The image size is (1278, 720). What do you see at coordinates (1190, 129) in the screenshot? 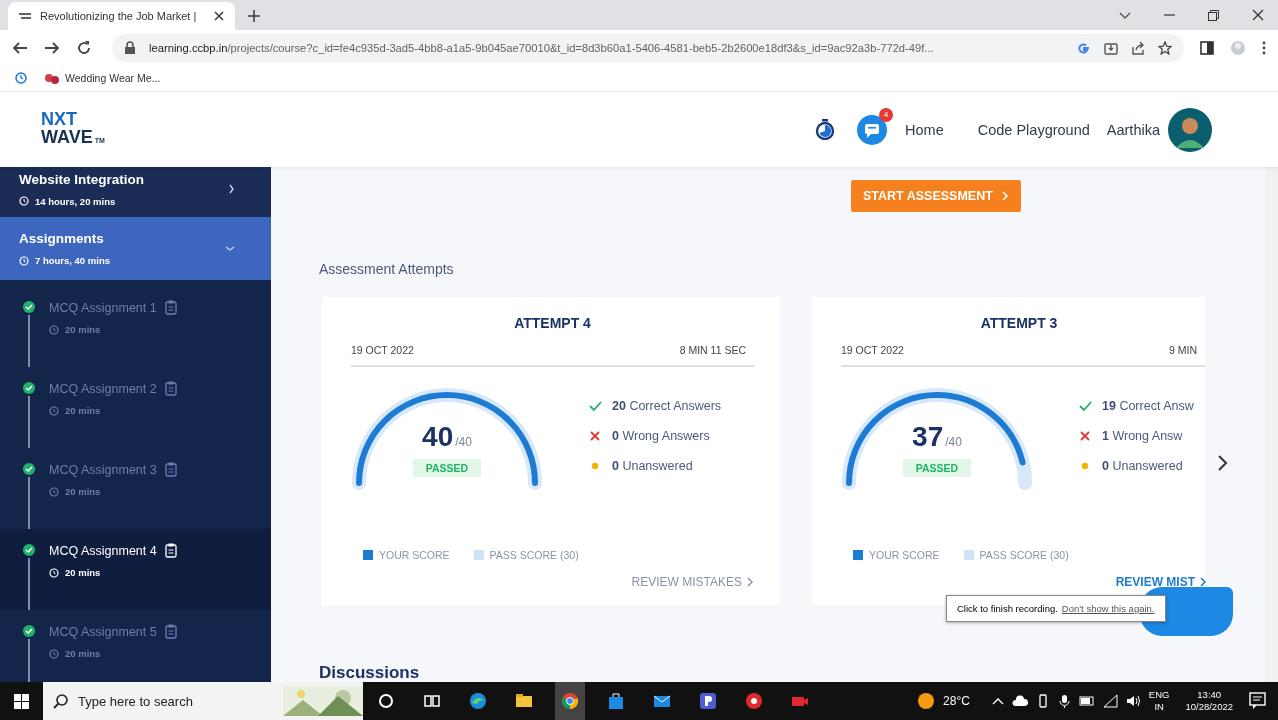
I see `avatar` at bounding box center [1190, 129].